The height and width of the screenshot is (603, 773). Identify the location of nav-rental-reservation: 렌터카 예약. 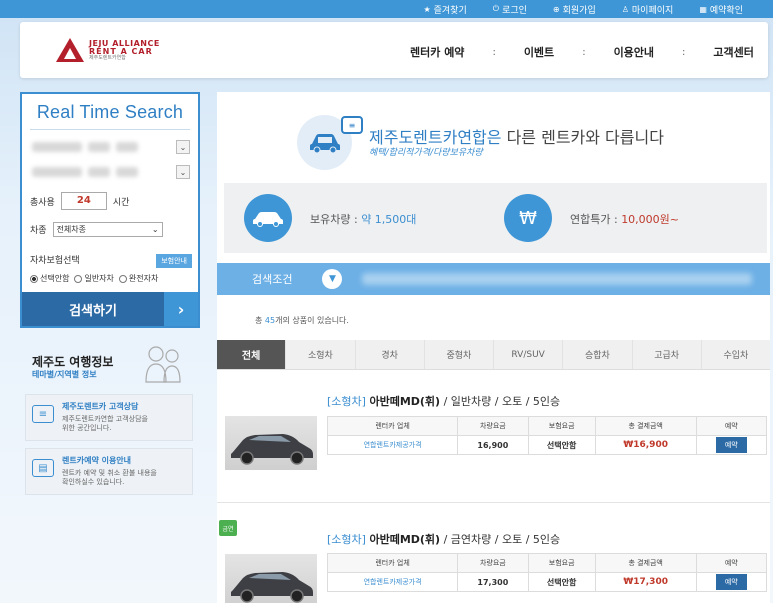
(437, 52).